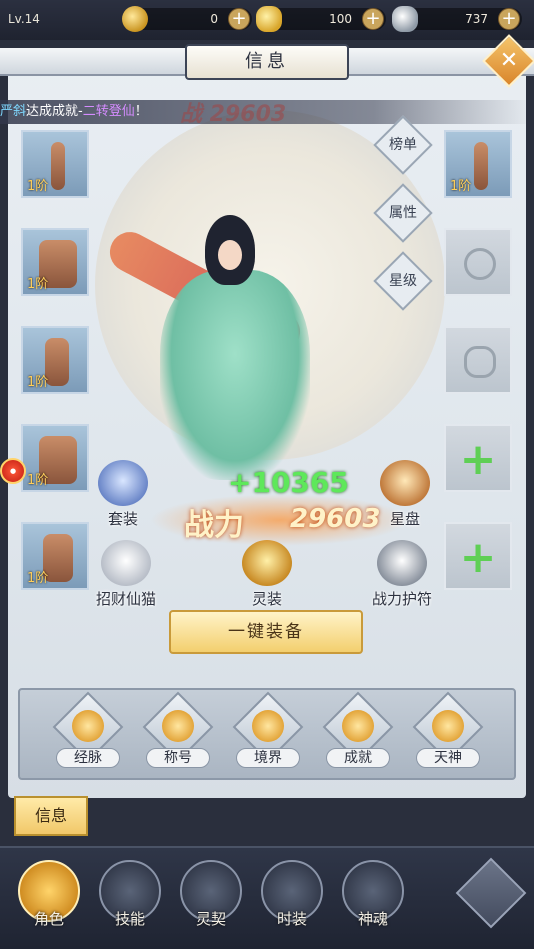 Image resolution: width=534 pixels, height=949 pixels. I want to click on close-icon: ✕, so click(509, 60).